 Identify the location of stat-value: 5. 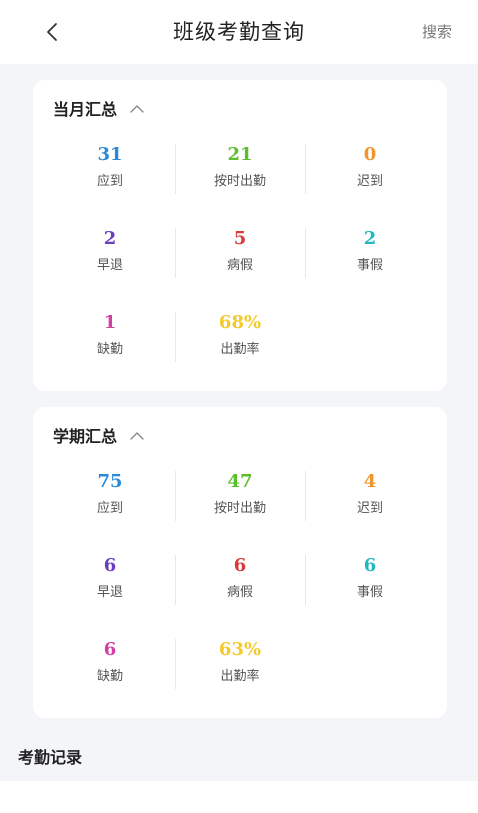
(240, 238).